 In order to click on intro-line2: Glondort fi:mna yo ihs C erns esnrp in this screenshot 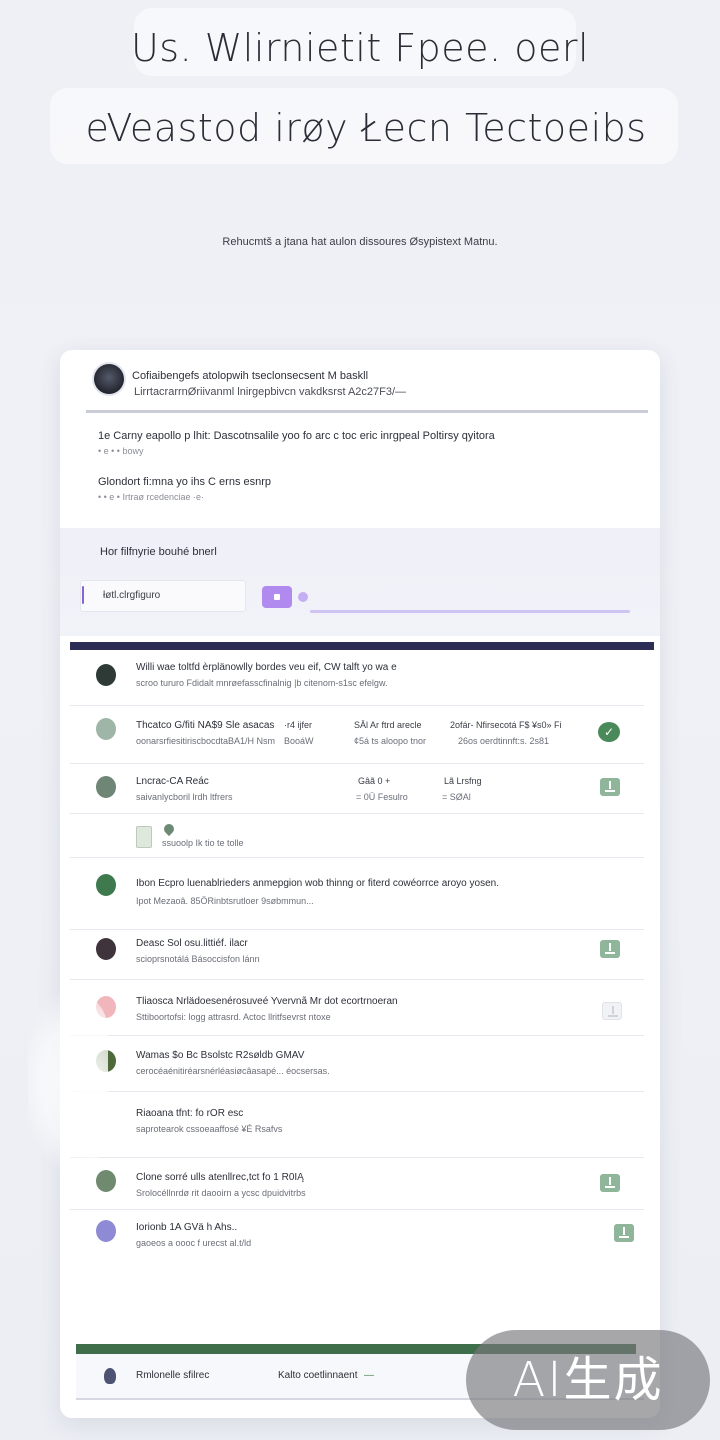, I will do `click(185, 482)`.